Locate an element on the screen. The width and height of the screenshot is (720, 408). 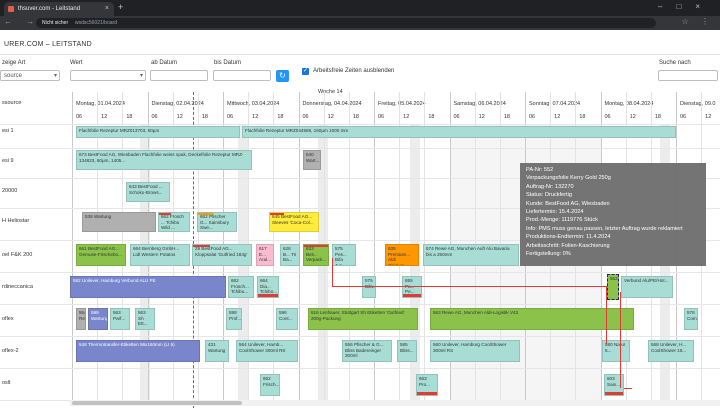
day-label: Montag, 08.04.2024 is located at coordinates (629, 104).